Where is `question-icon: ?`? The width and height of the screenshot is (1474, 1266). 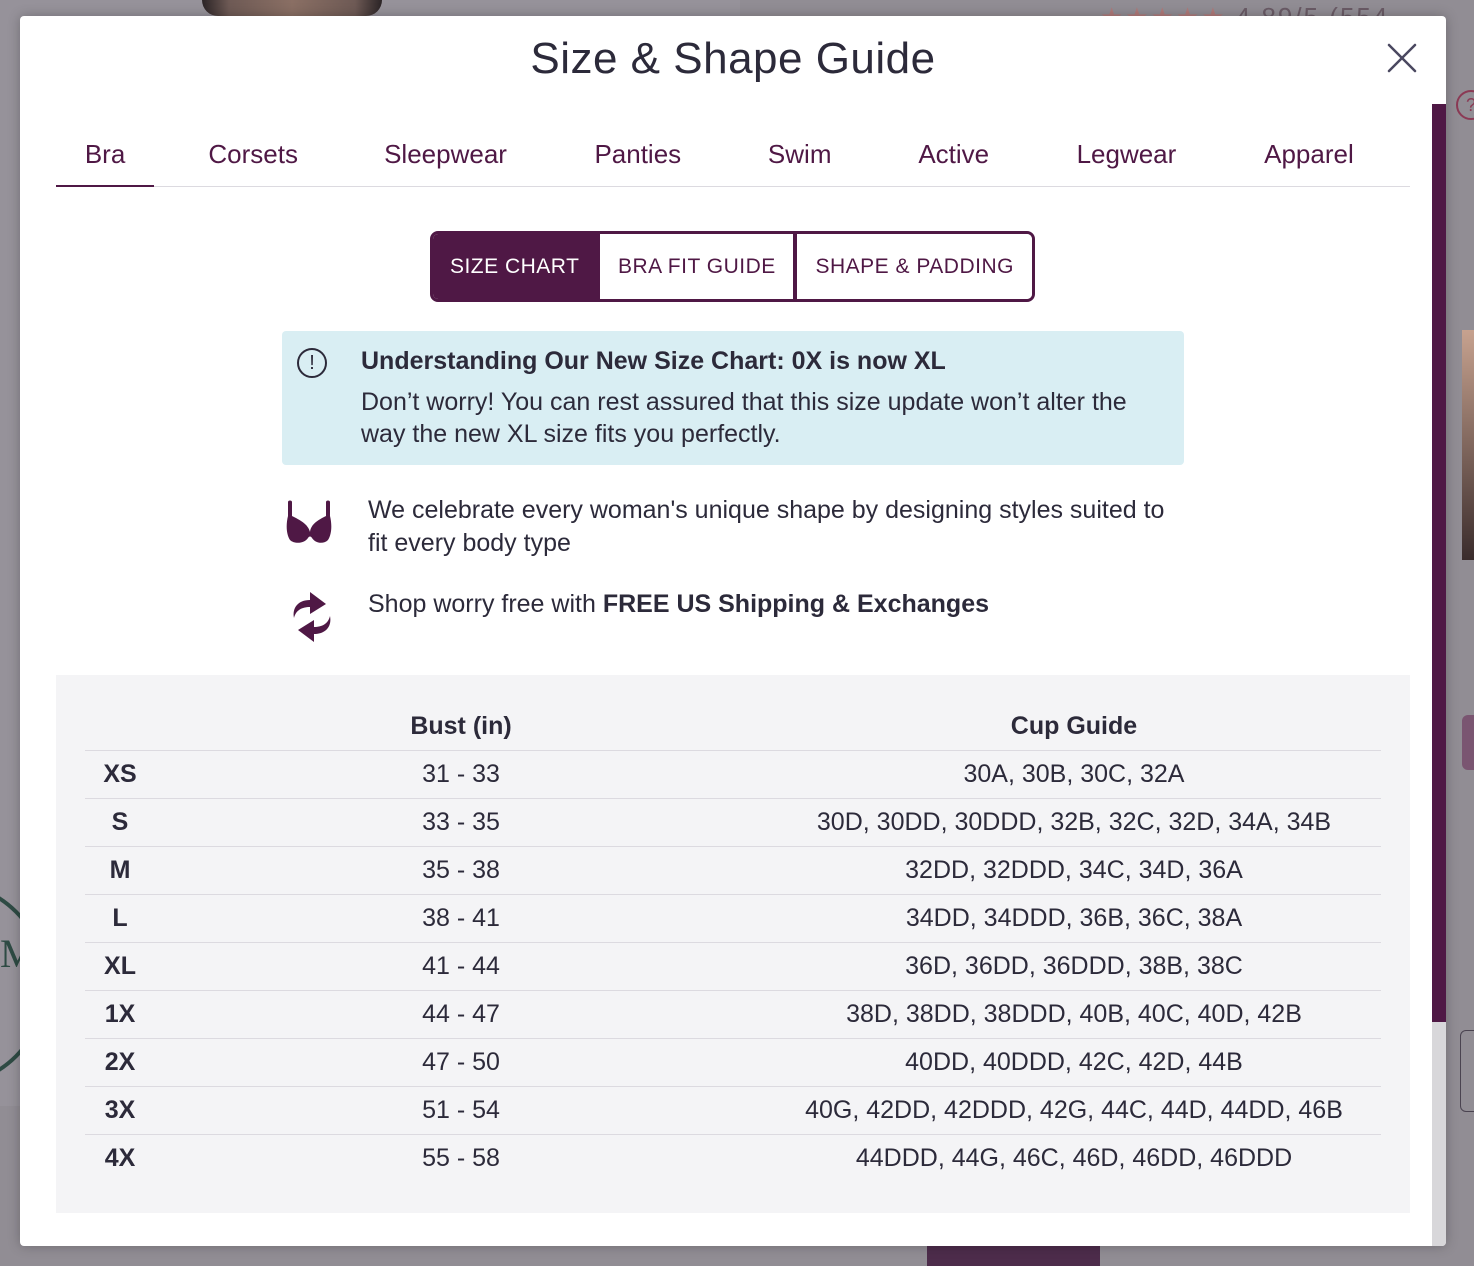
question-icon: ? is located at coordinates (1465, 105).